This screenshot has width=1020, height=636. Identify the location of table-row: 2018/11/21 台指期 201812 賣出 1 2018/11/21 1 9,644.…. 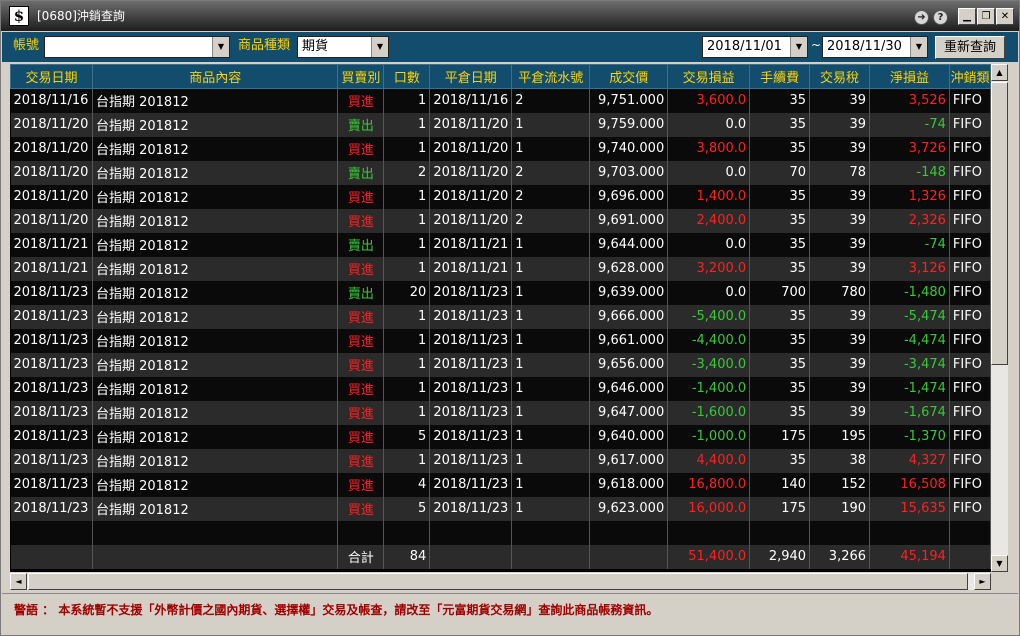
(500, 244).